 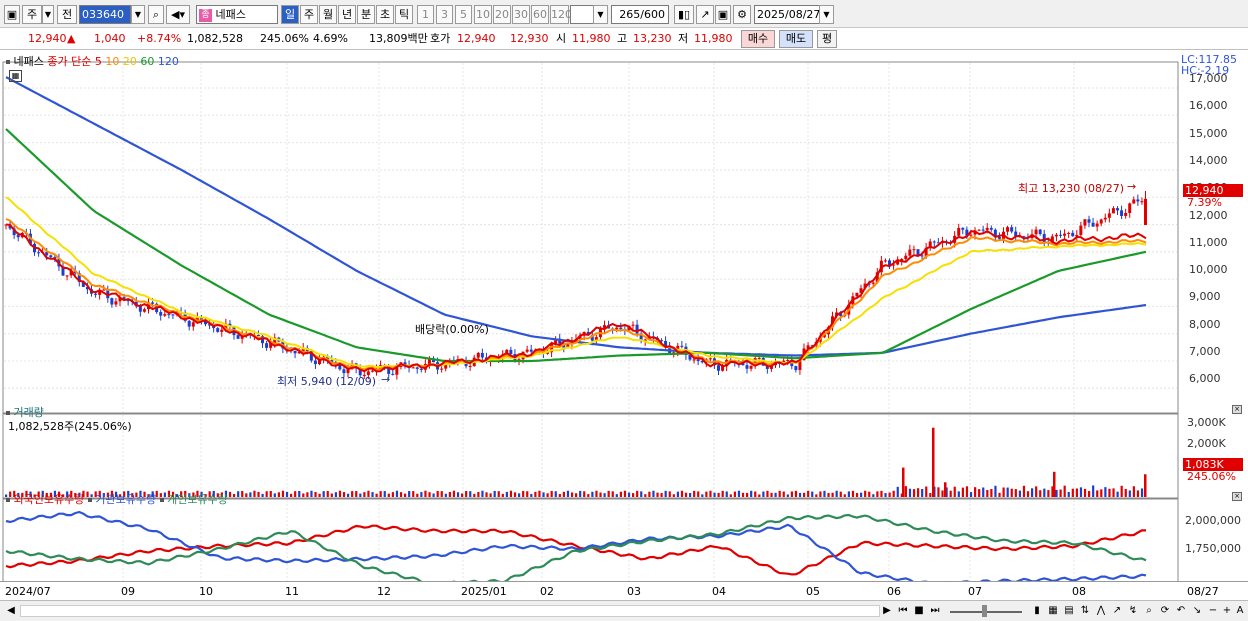 What do you see at coordinates (237, 14) in the screenshot?
I see `stock-name-field: 종 네패스` at bounding box center [237, 14].